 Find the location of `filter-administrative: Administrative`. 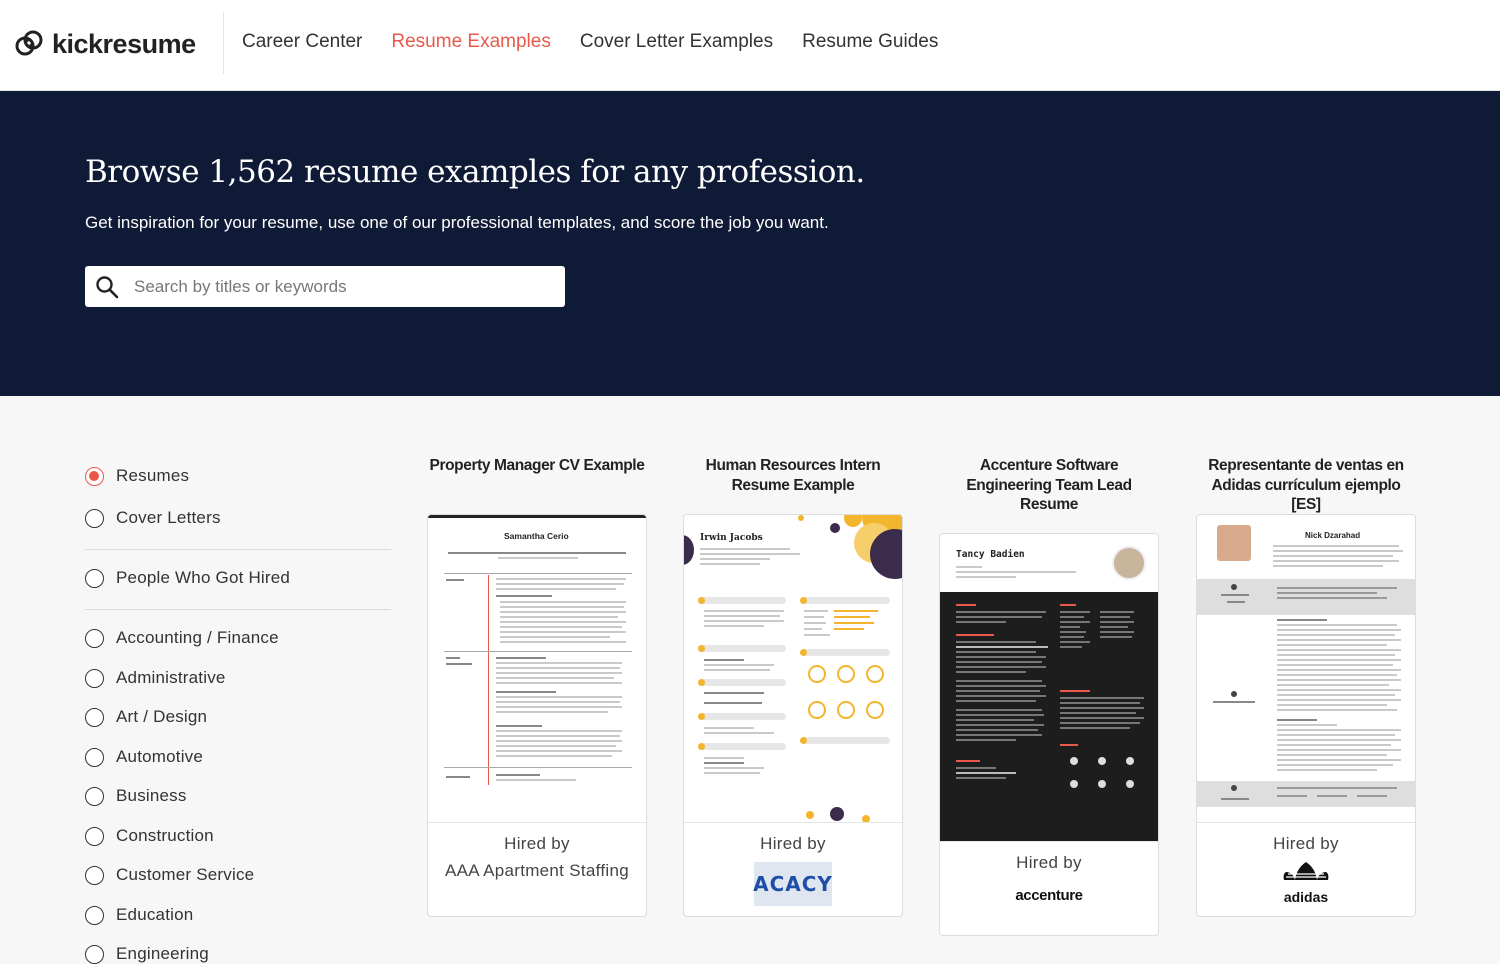

filter-administrative: Administrative is located at coordinates (155, 678).